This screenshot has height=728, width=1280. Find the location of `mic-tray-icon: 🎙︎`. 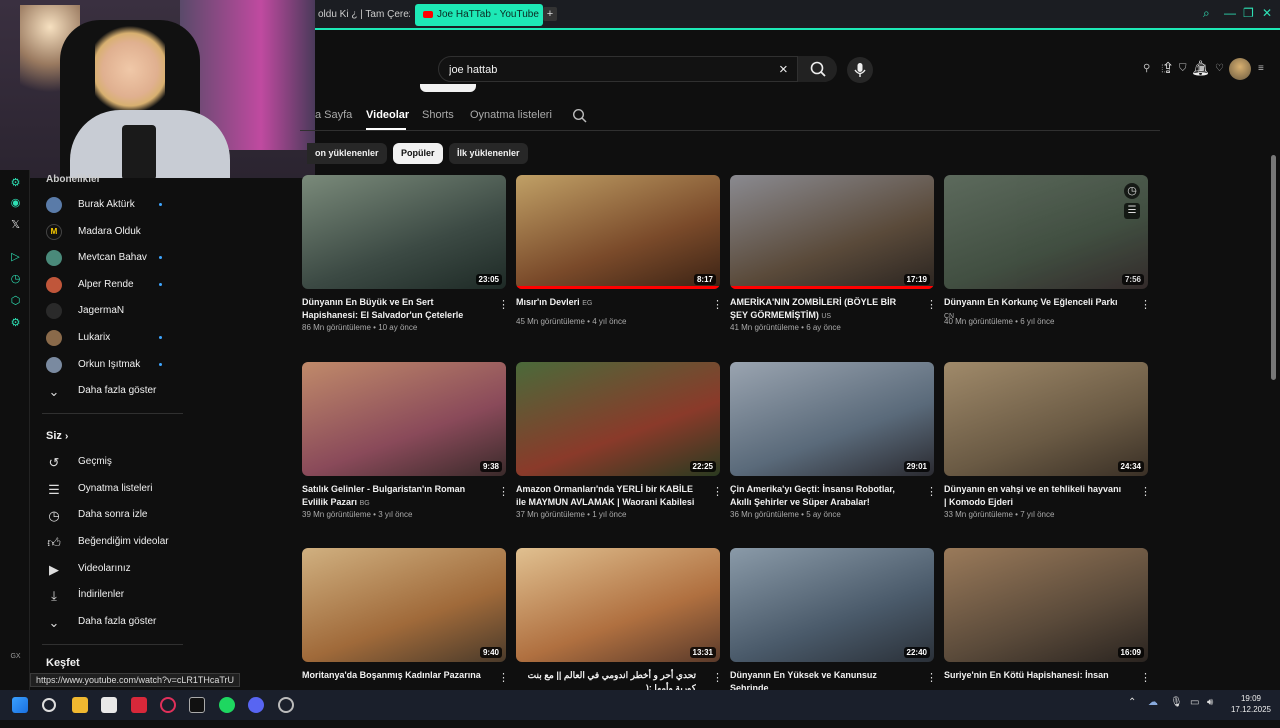

mic-tray-icon: 🎙︎ is located at coordinates (1176, 702).